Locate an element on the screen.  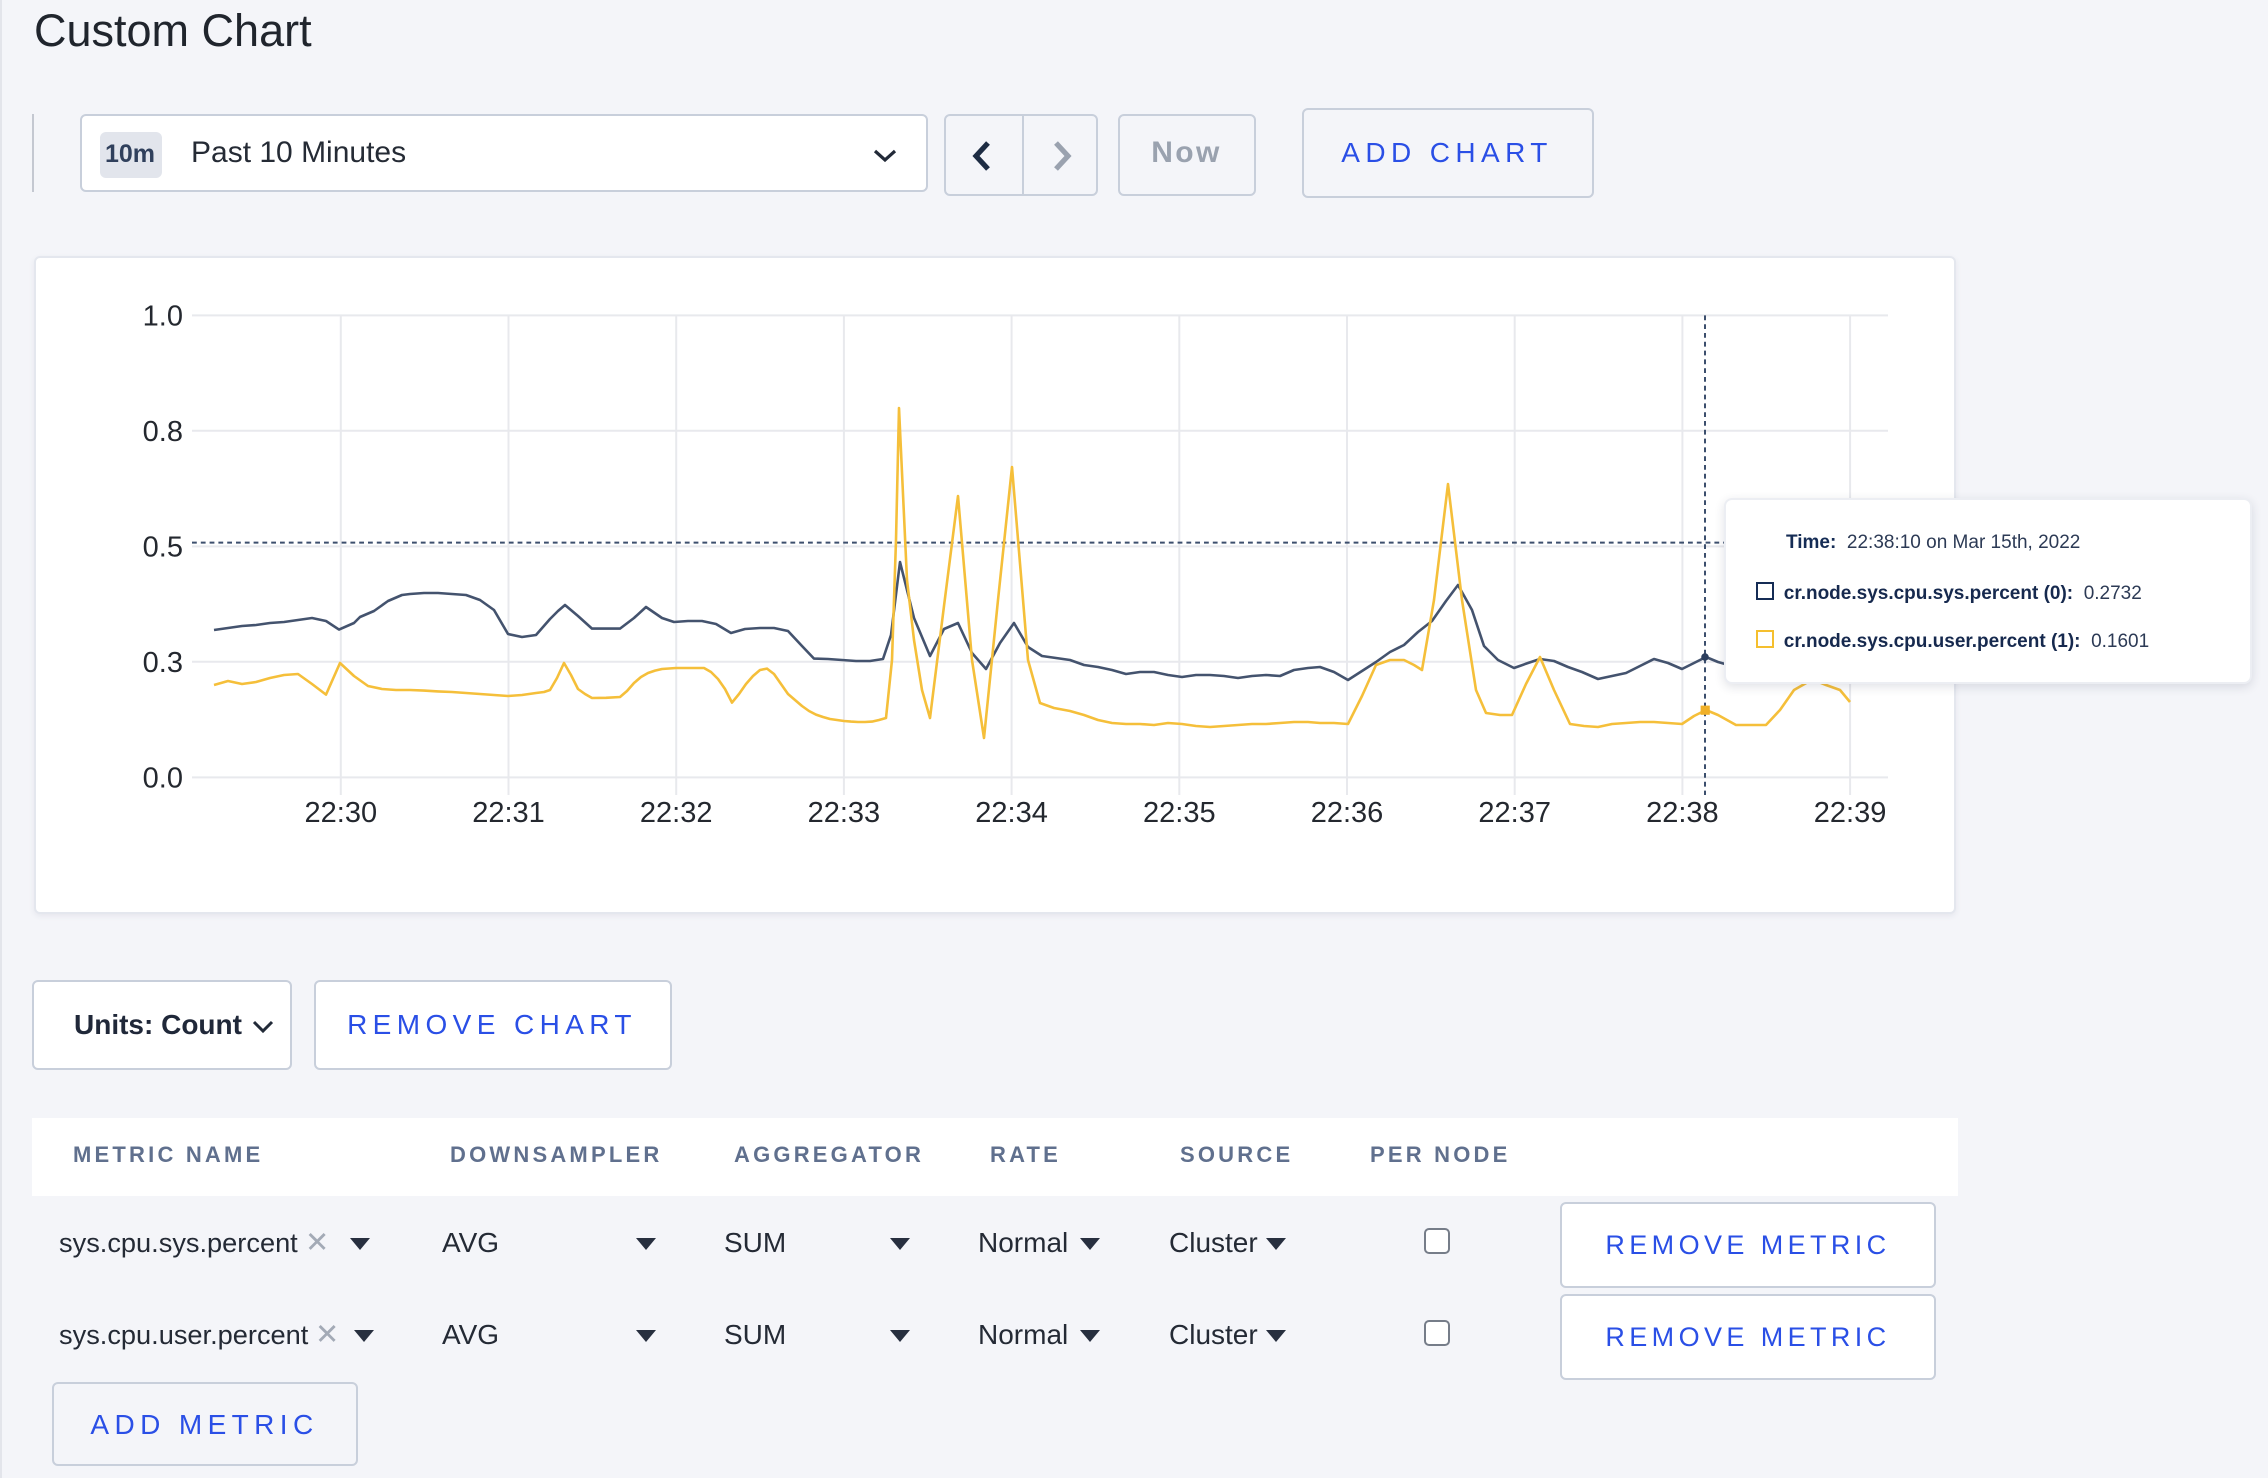
svg-text: 22:37 is located at coordinates (1514, 813).